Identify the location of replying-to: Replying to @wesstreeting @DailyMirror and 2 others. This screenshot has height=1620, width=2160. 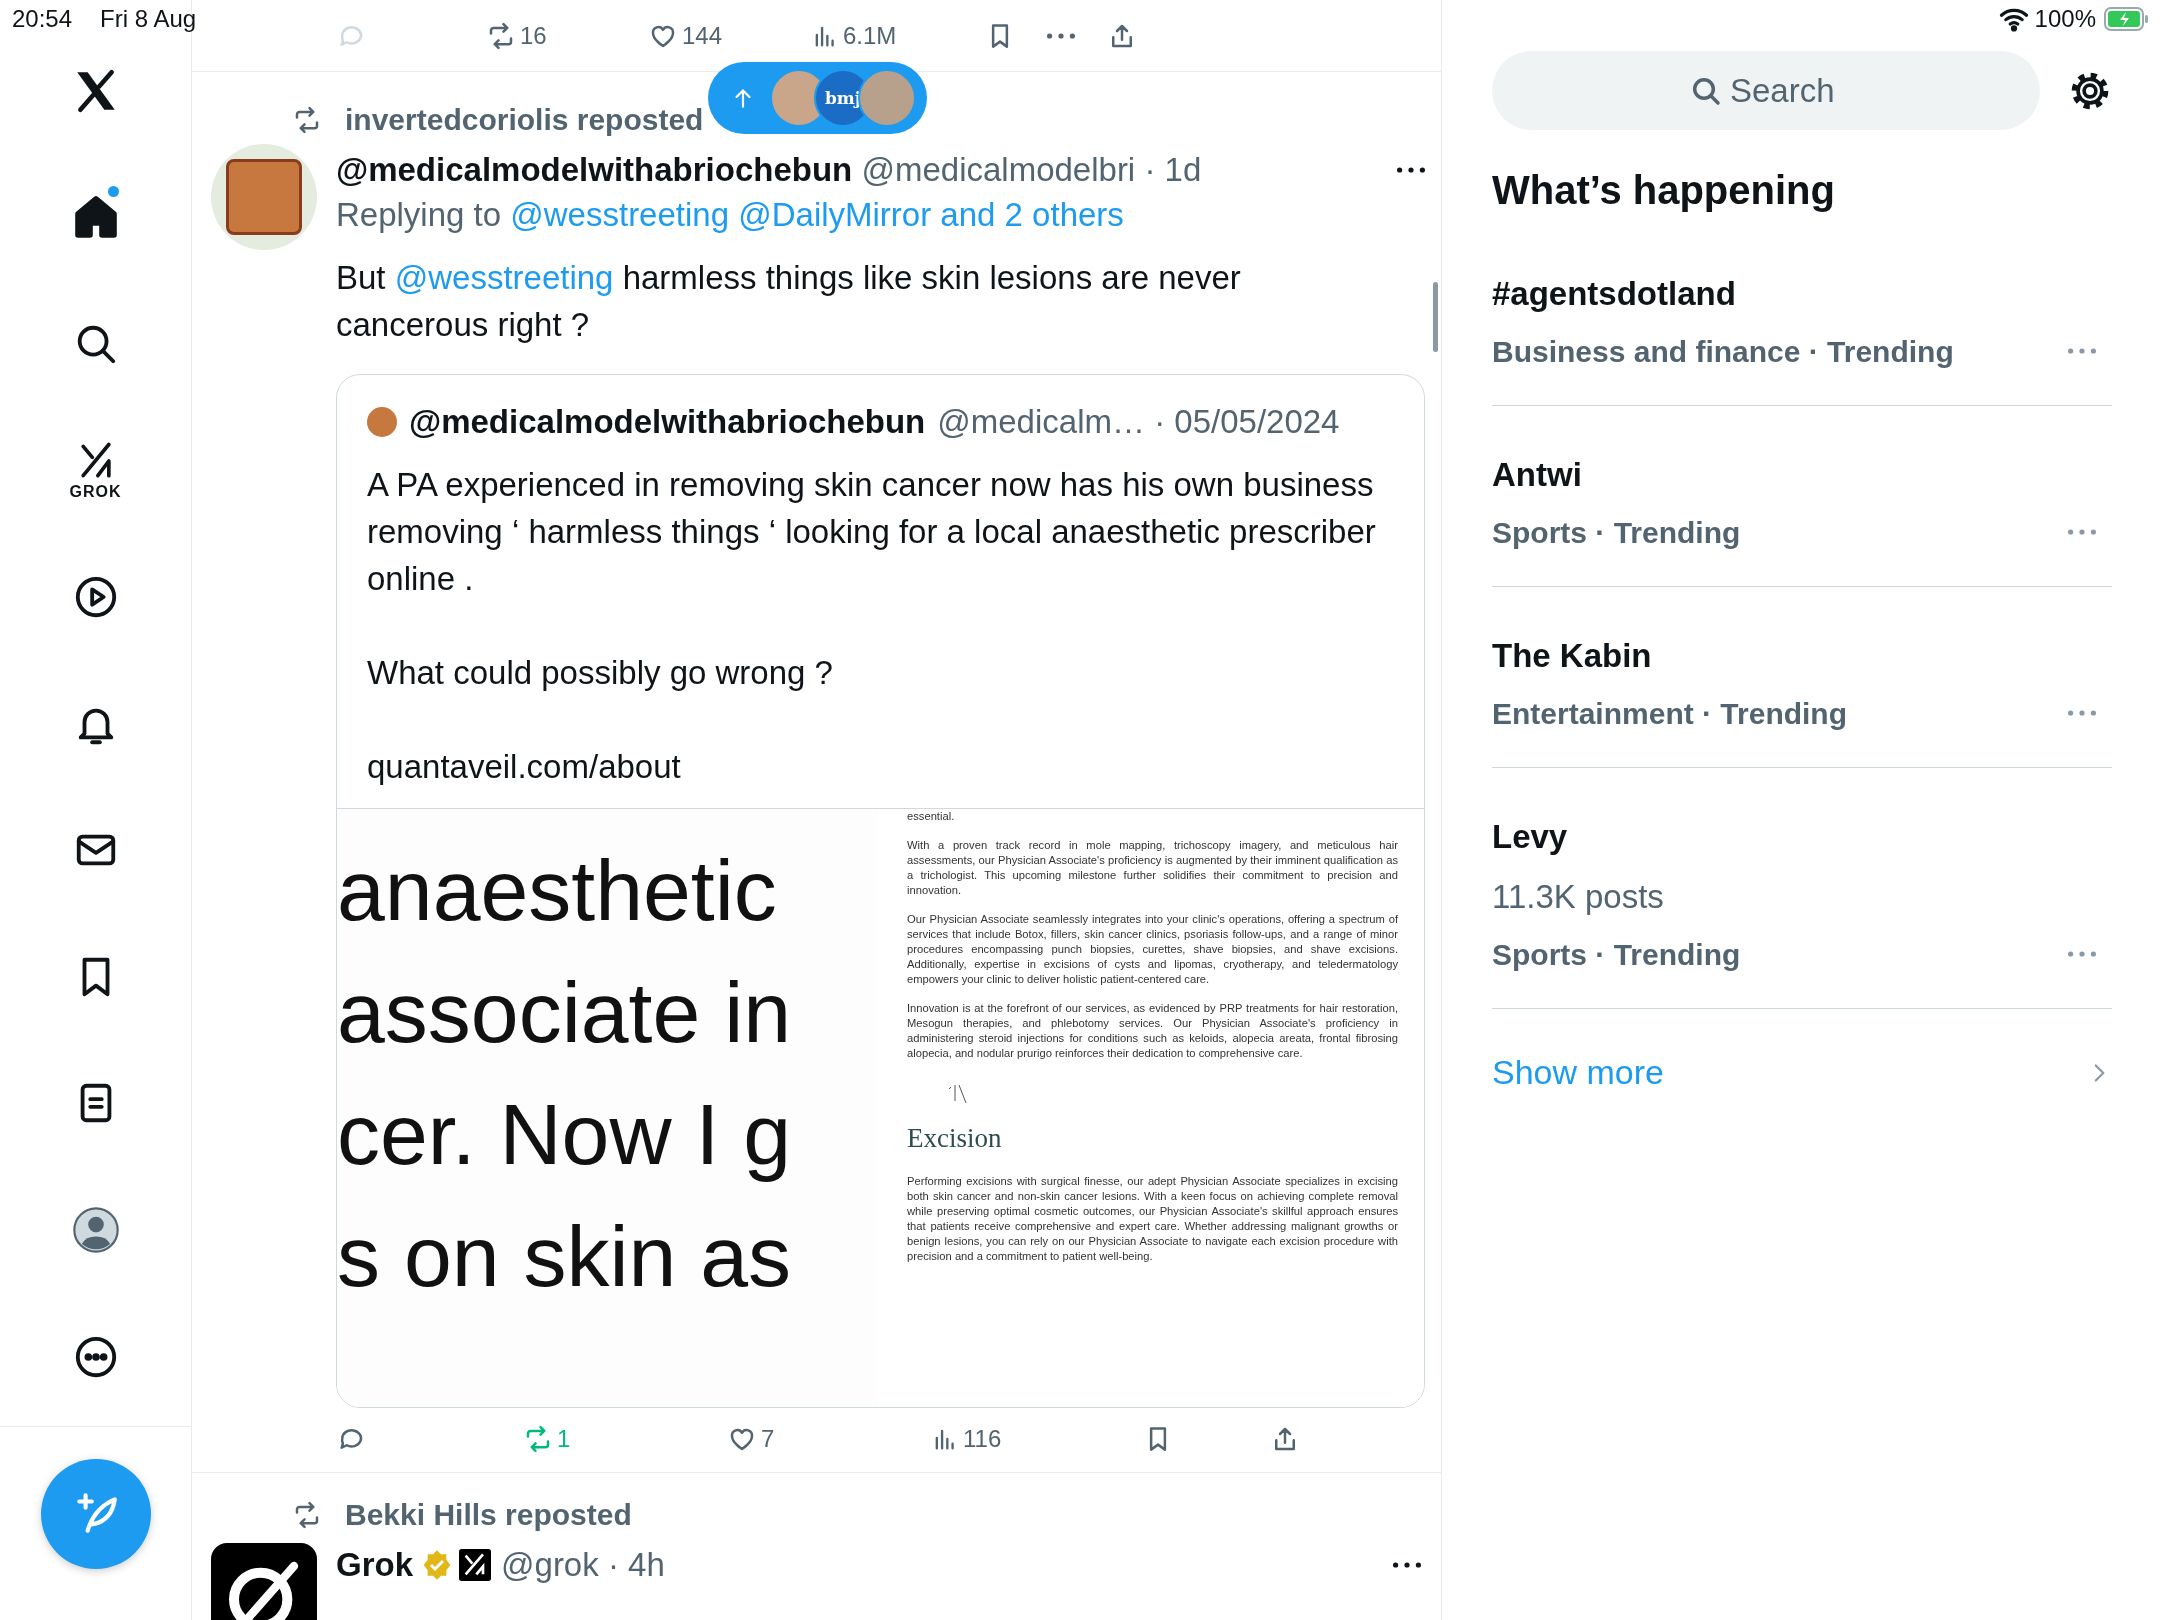
(730, 215).